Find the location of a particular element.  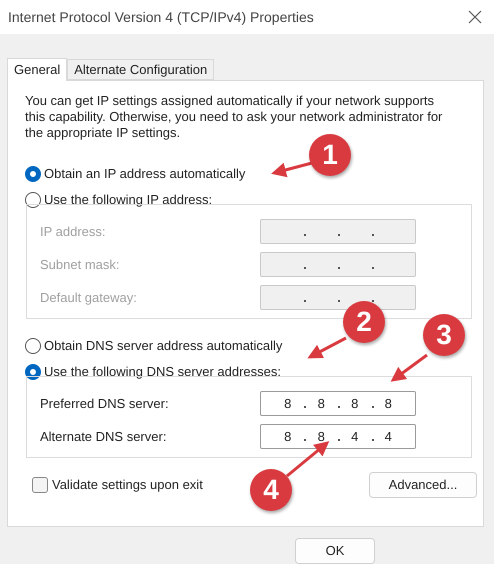

close-icon is located at coordinates (475, 17).